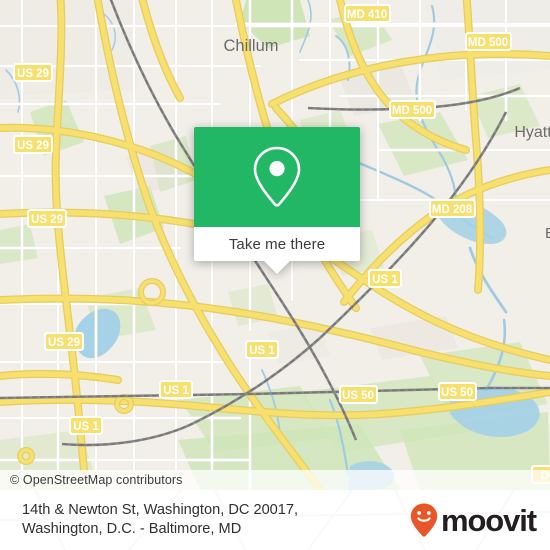 Image resolution: width=550 pixels, height=550 pixels. What do you see at coordinates (132, 529) in the screenshot?
I see `address-line-2: Washington, D.C. - Baltimore, MD` at bounding box center [132, 529].